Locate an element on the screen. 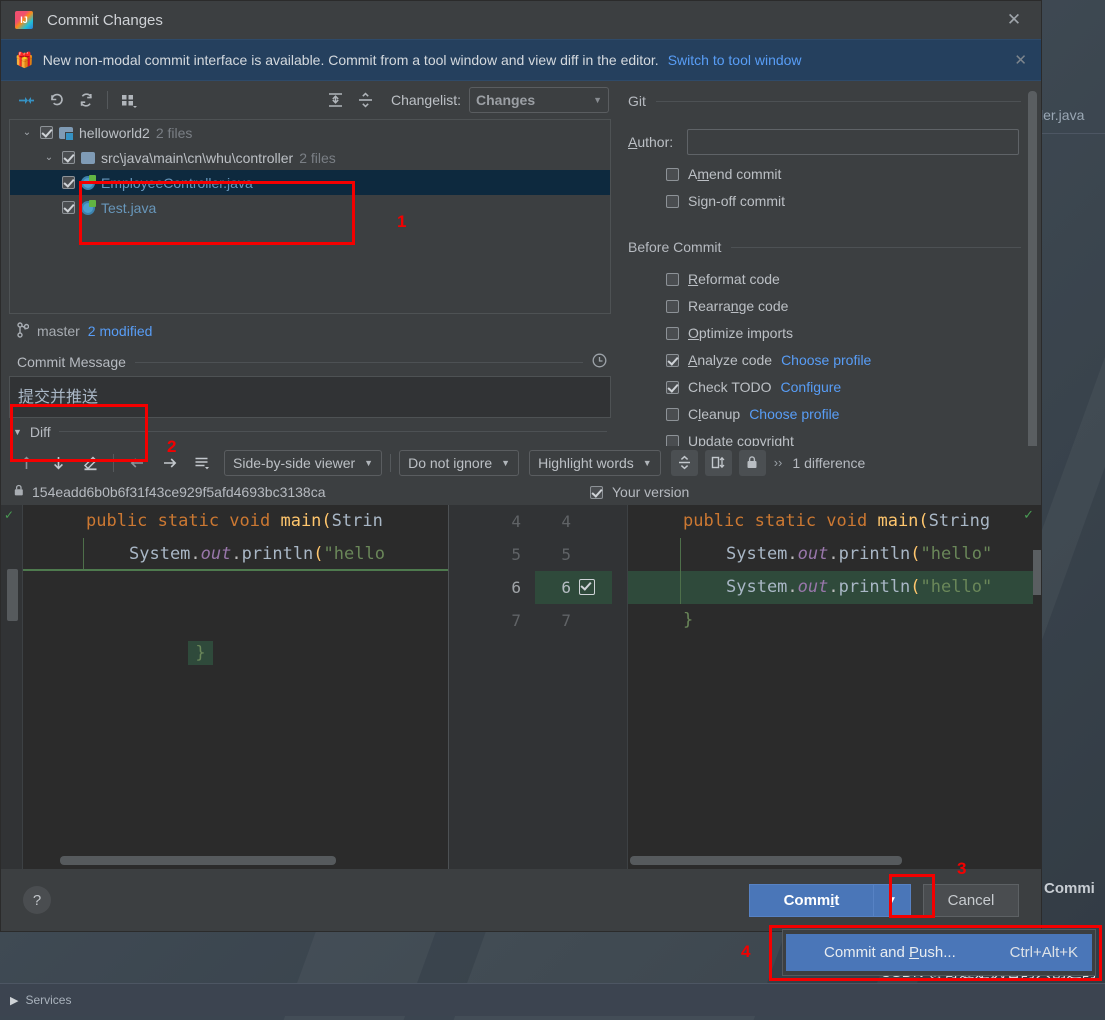 The image size is (1105, 1020). clock-icon is located at coordinates (599, 362).